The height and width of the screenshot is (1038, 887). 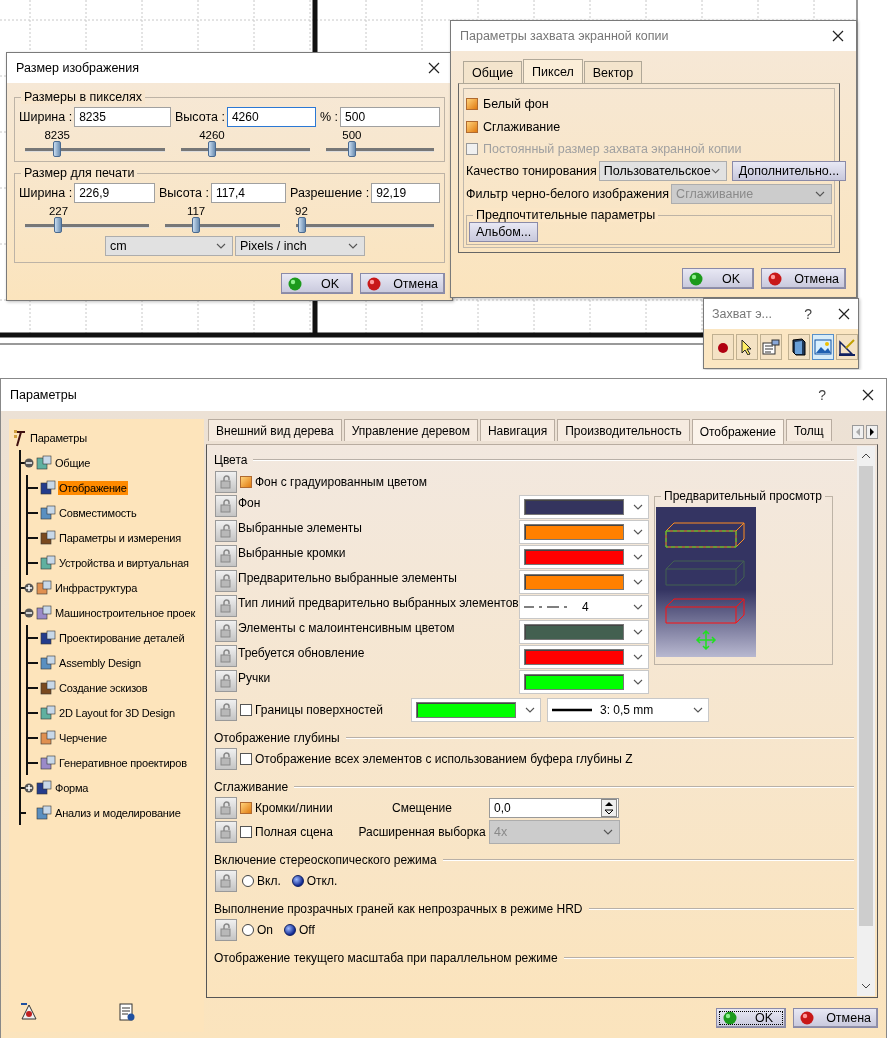 I want to click on tree-item: Общие, so click(x=73, y=462).